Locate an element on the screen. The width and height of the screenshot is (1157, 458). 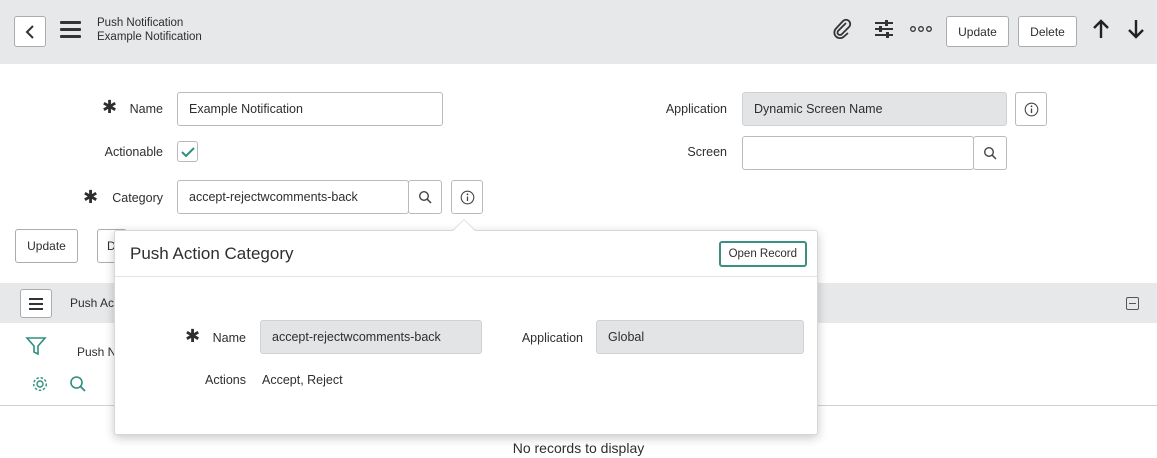
popover-name-label: Name is located at coordinates (229, 338).